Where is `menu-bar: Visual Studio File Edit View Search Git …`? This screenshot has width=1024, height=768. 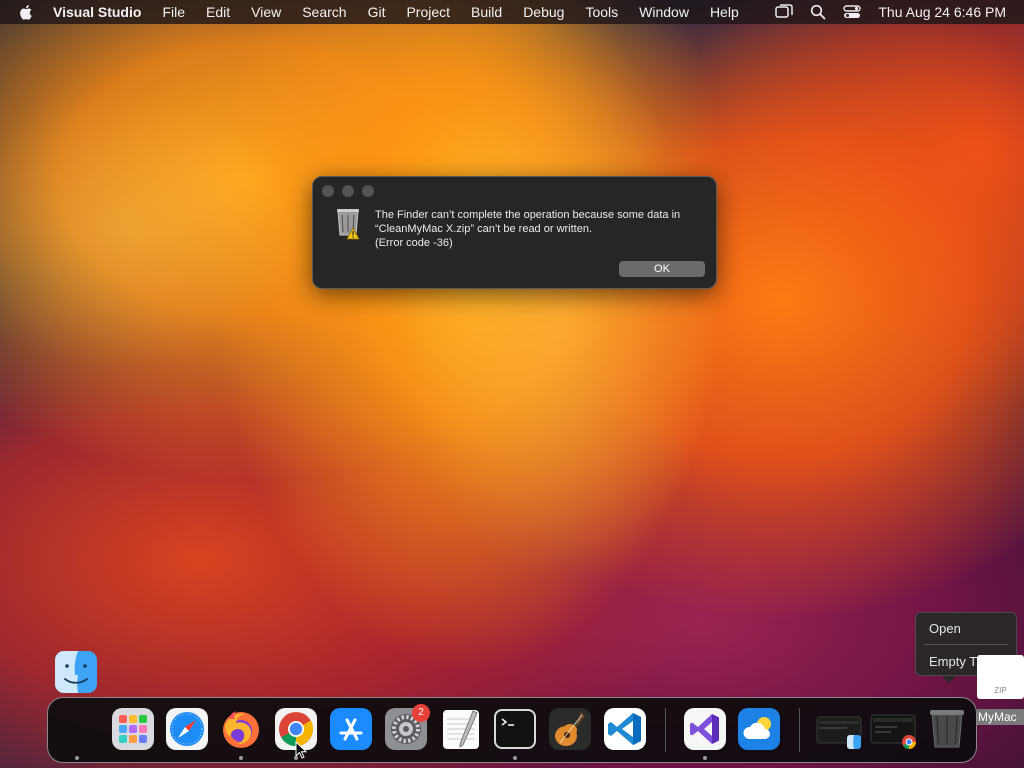 menu-bar: Visual Studio File Edit View Search Git … is located at coordinates (512, 12).